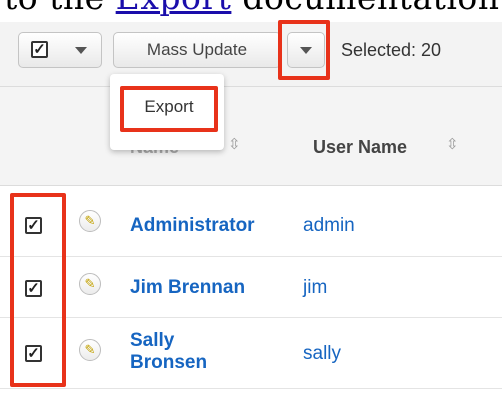 The image size is (502, 395). I want to click on record-name-link: Administrator, so click(192, 226).